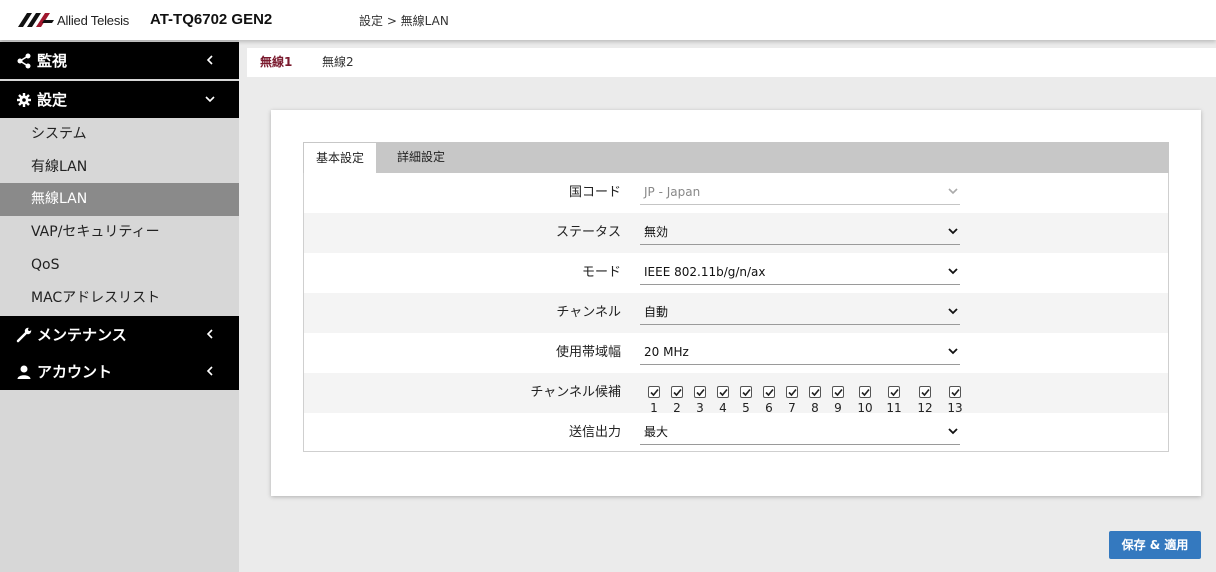 This screenshot has height=572, width=1216. I want to click on mode-select: IEEE 802.11b/g/n/ax, so click(800, 273).